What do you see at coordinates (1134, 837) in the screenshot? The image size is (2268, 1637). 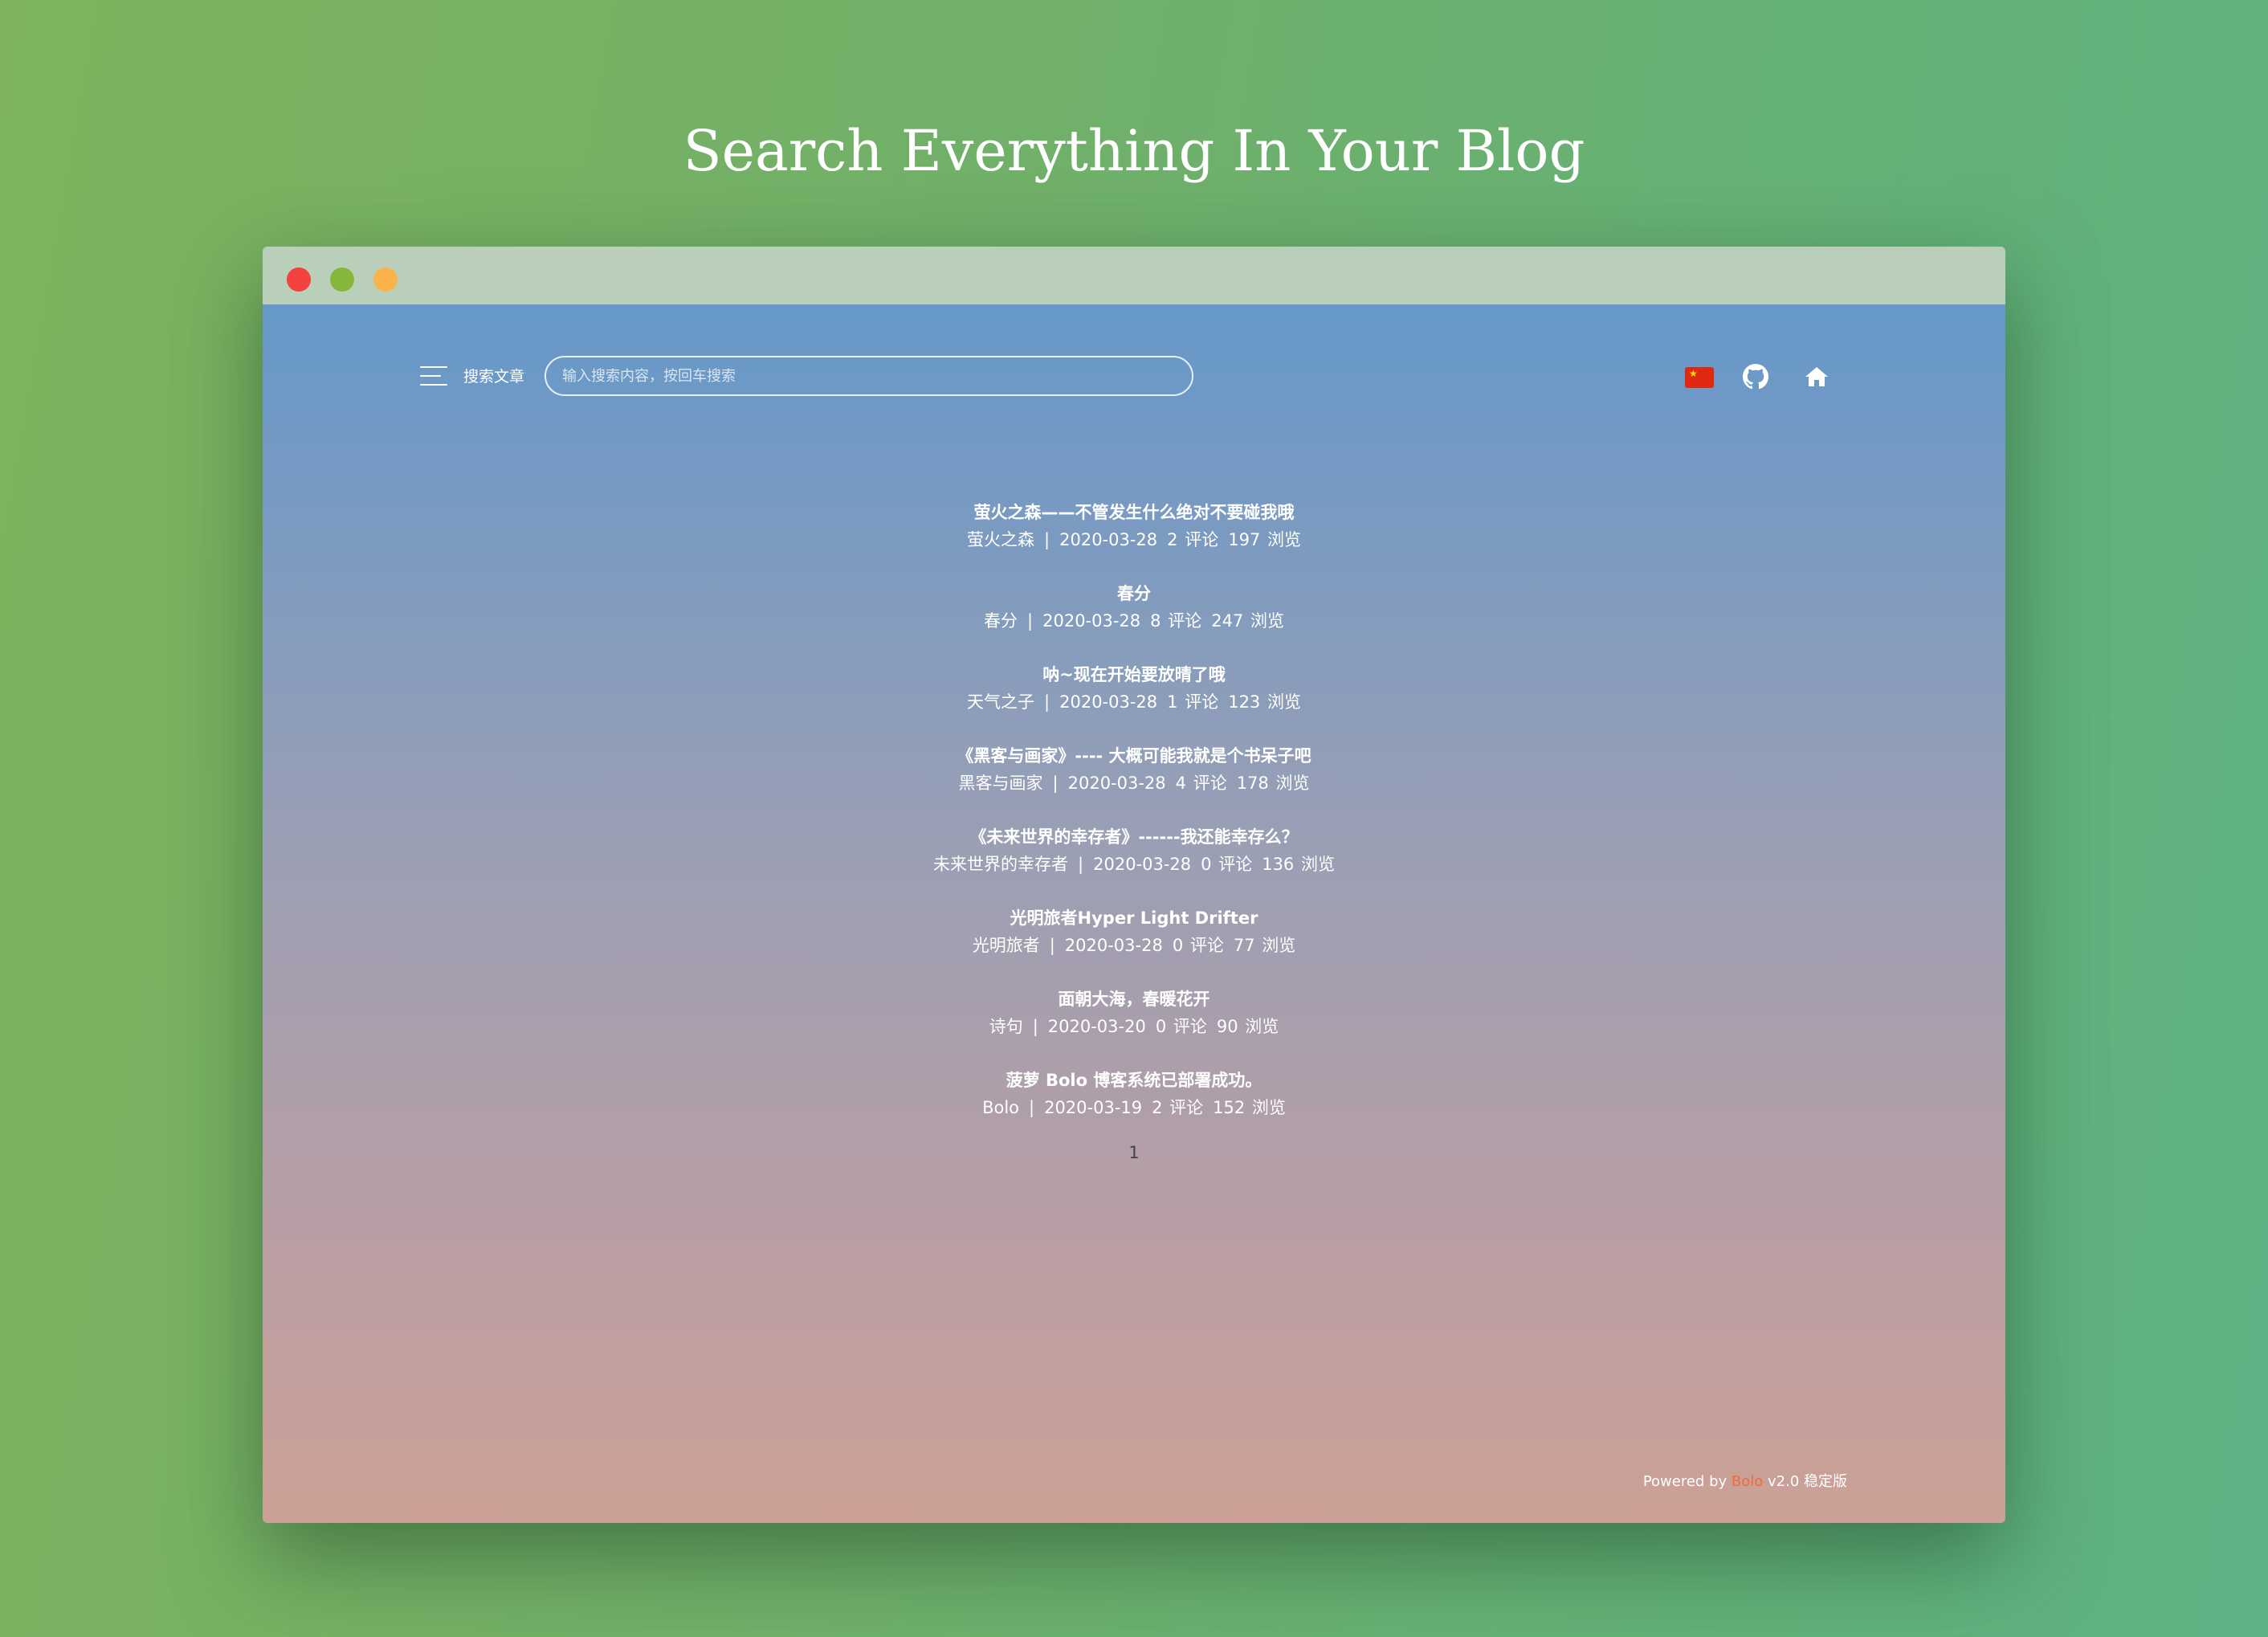 I see `post-title-link: 《未来世界的幸存者》------我还能幸存么？` at bounding box center [1134, 837].